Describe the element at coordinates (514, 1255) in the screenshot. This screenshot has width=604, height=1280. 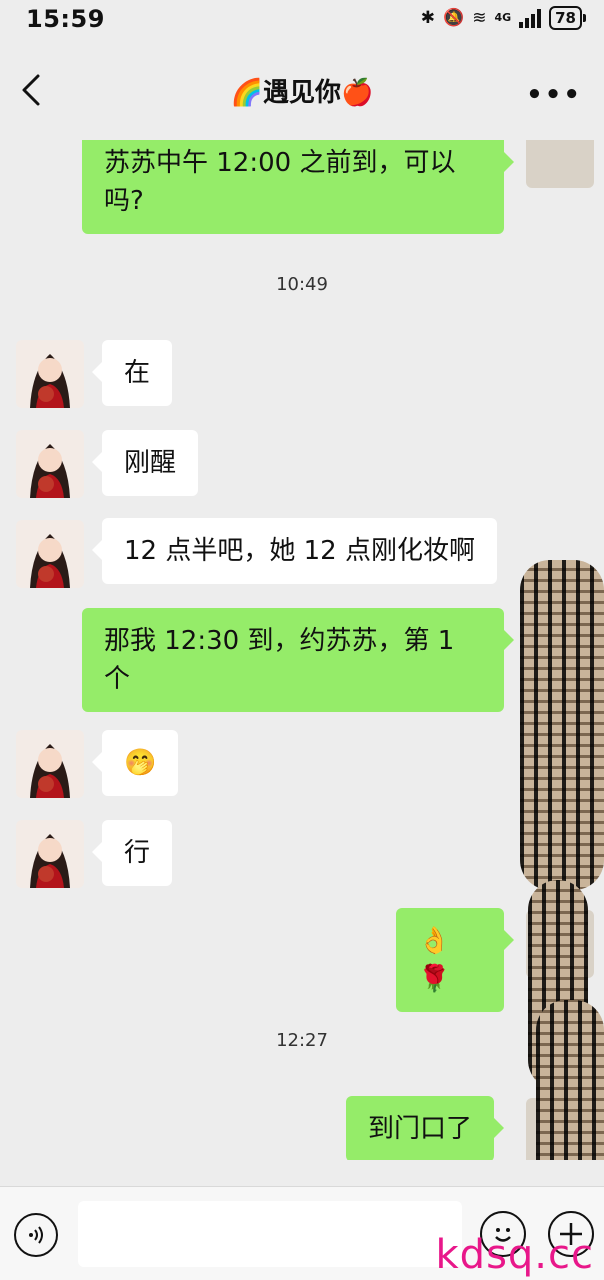
I see `watermark-text: kdsq.cc` at that location.